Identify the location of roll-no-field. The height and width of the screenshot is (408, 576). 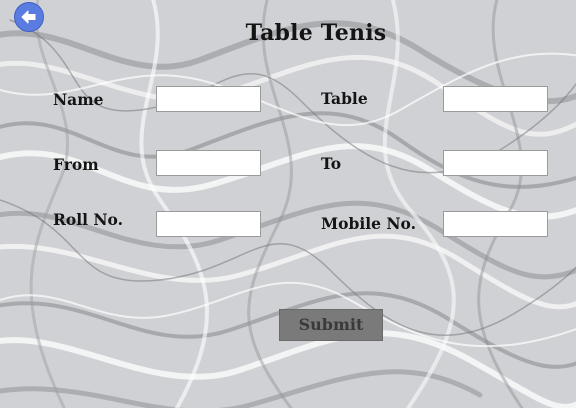
(208, 224).